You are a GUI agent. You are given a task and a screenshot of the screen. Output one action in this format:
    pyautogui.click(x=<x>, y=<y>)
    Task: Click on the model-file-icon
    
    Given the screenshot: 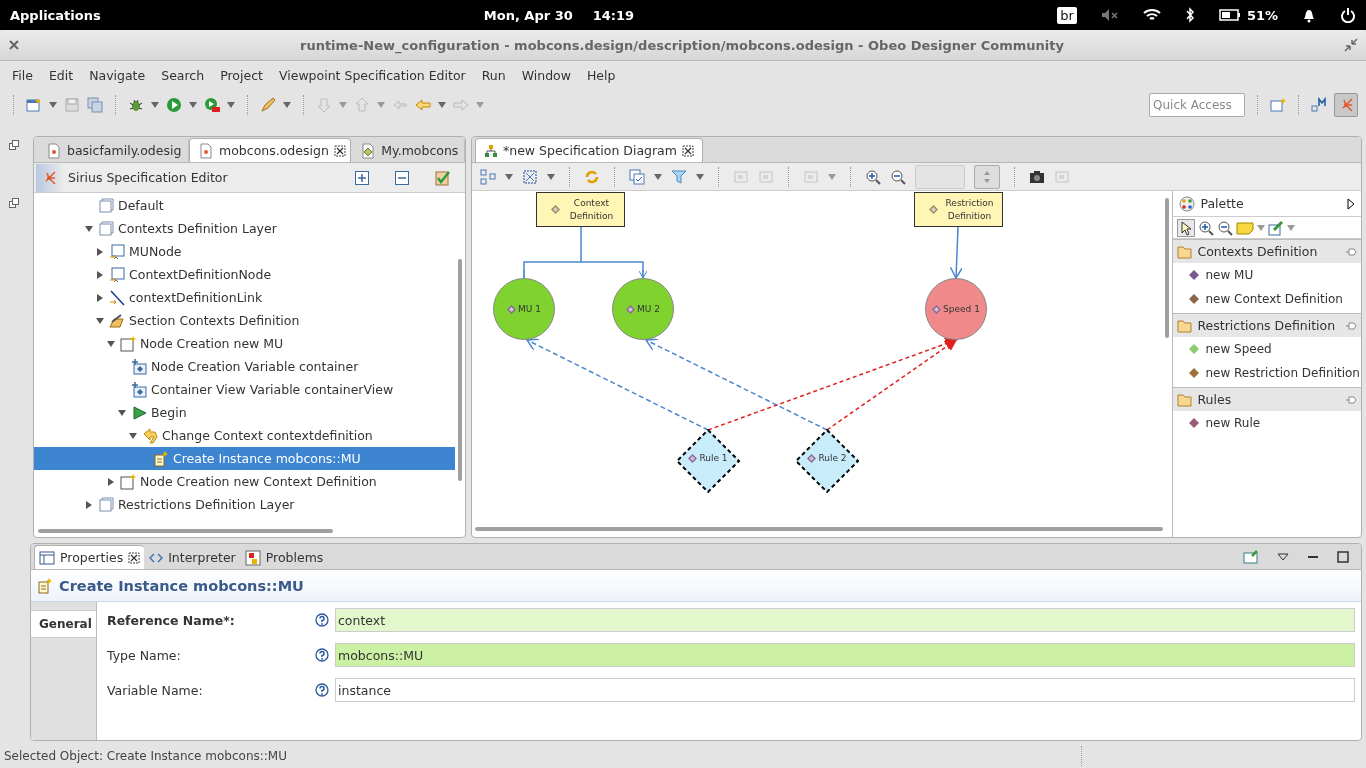 What is the action you would take?
    pyautogui.click(x=368, y=150)
    